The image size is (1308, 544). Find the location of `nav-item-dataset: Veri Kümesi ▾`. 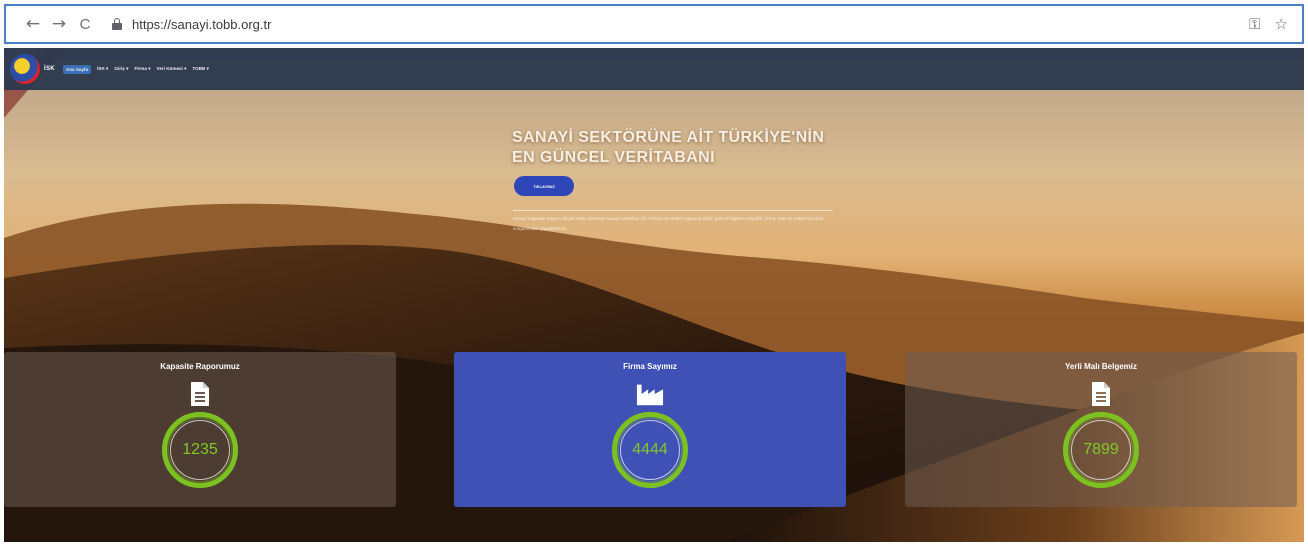

nav-item-dataset: Veri Kümesi ▾ is located at coordinates (172, 69).